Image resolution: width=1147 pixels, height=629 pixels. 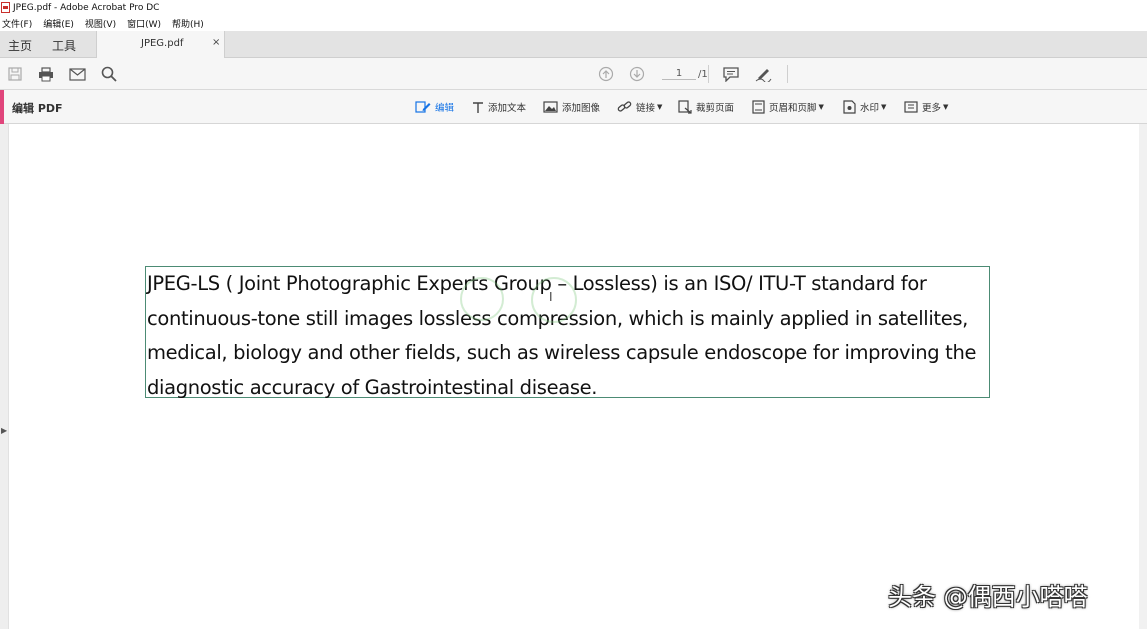 I want to click on close-tab-icon: ×, so click(x=216, y=42).